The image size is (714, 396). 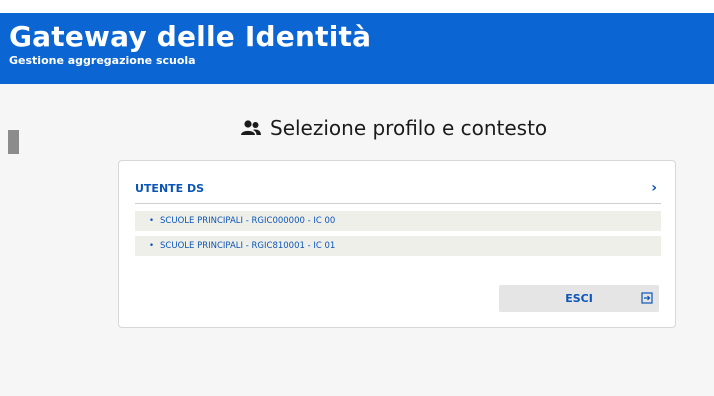 I want to click on profile-row-utente-ds: UTENTE DS ›, so click(x=398, y=188).